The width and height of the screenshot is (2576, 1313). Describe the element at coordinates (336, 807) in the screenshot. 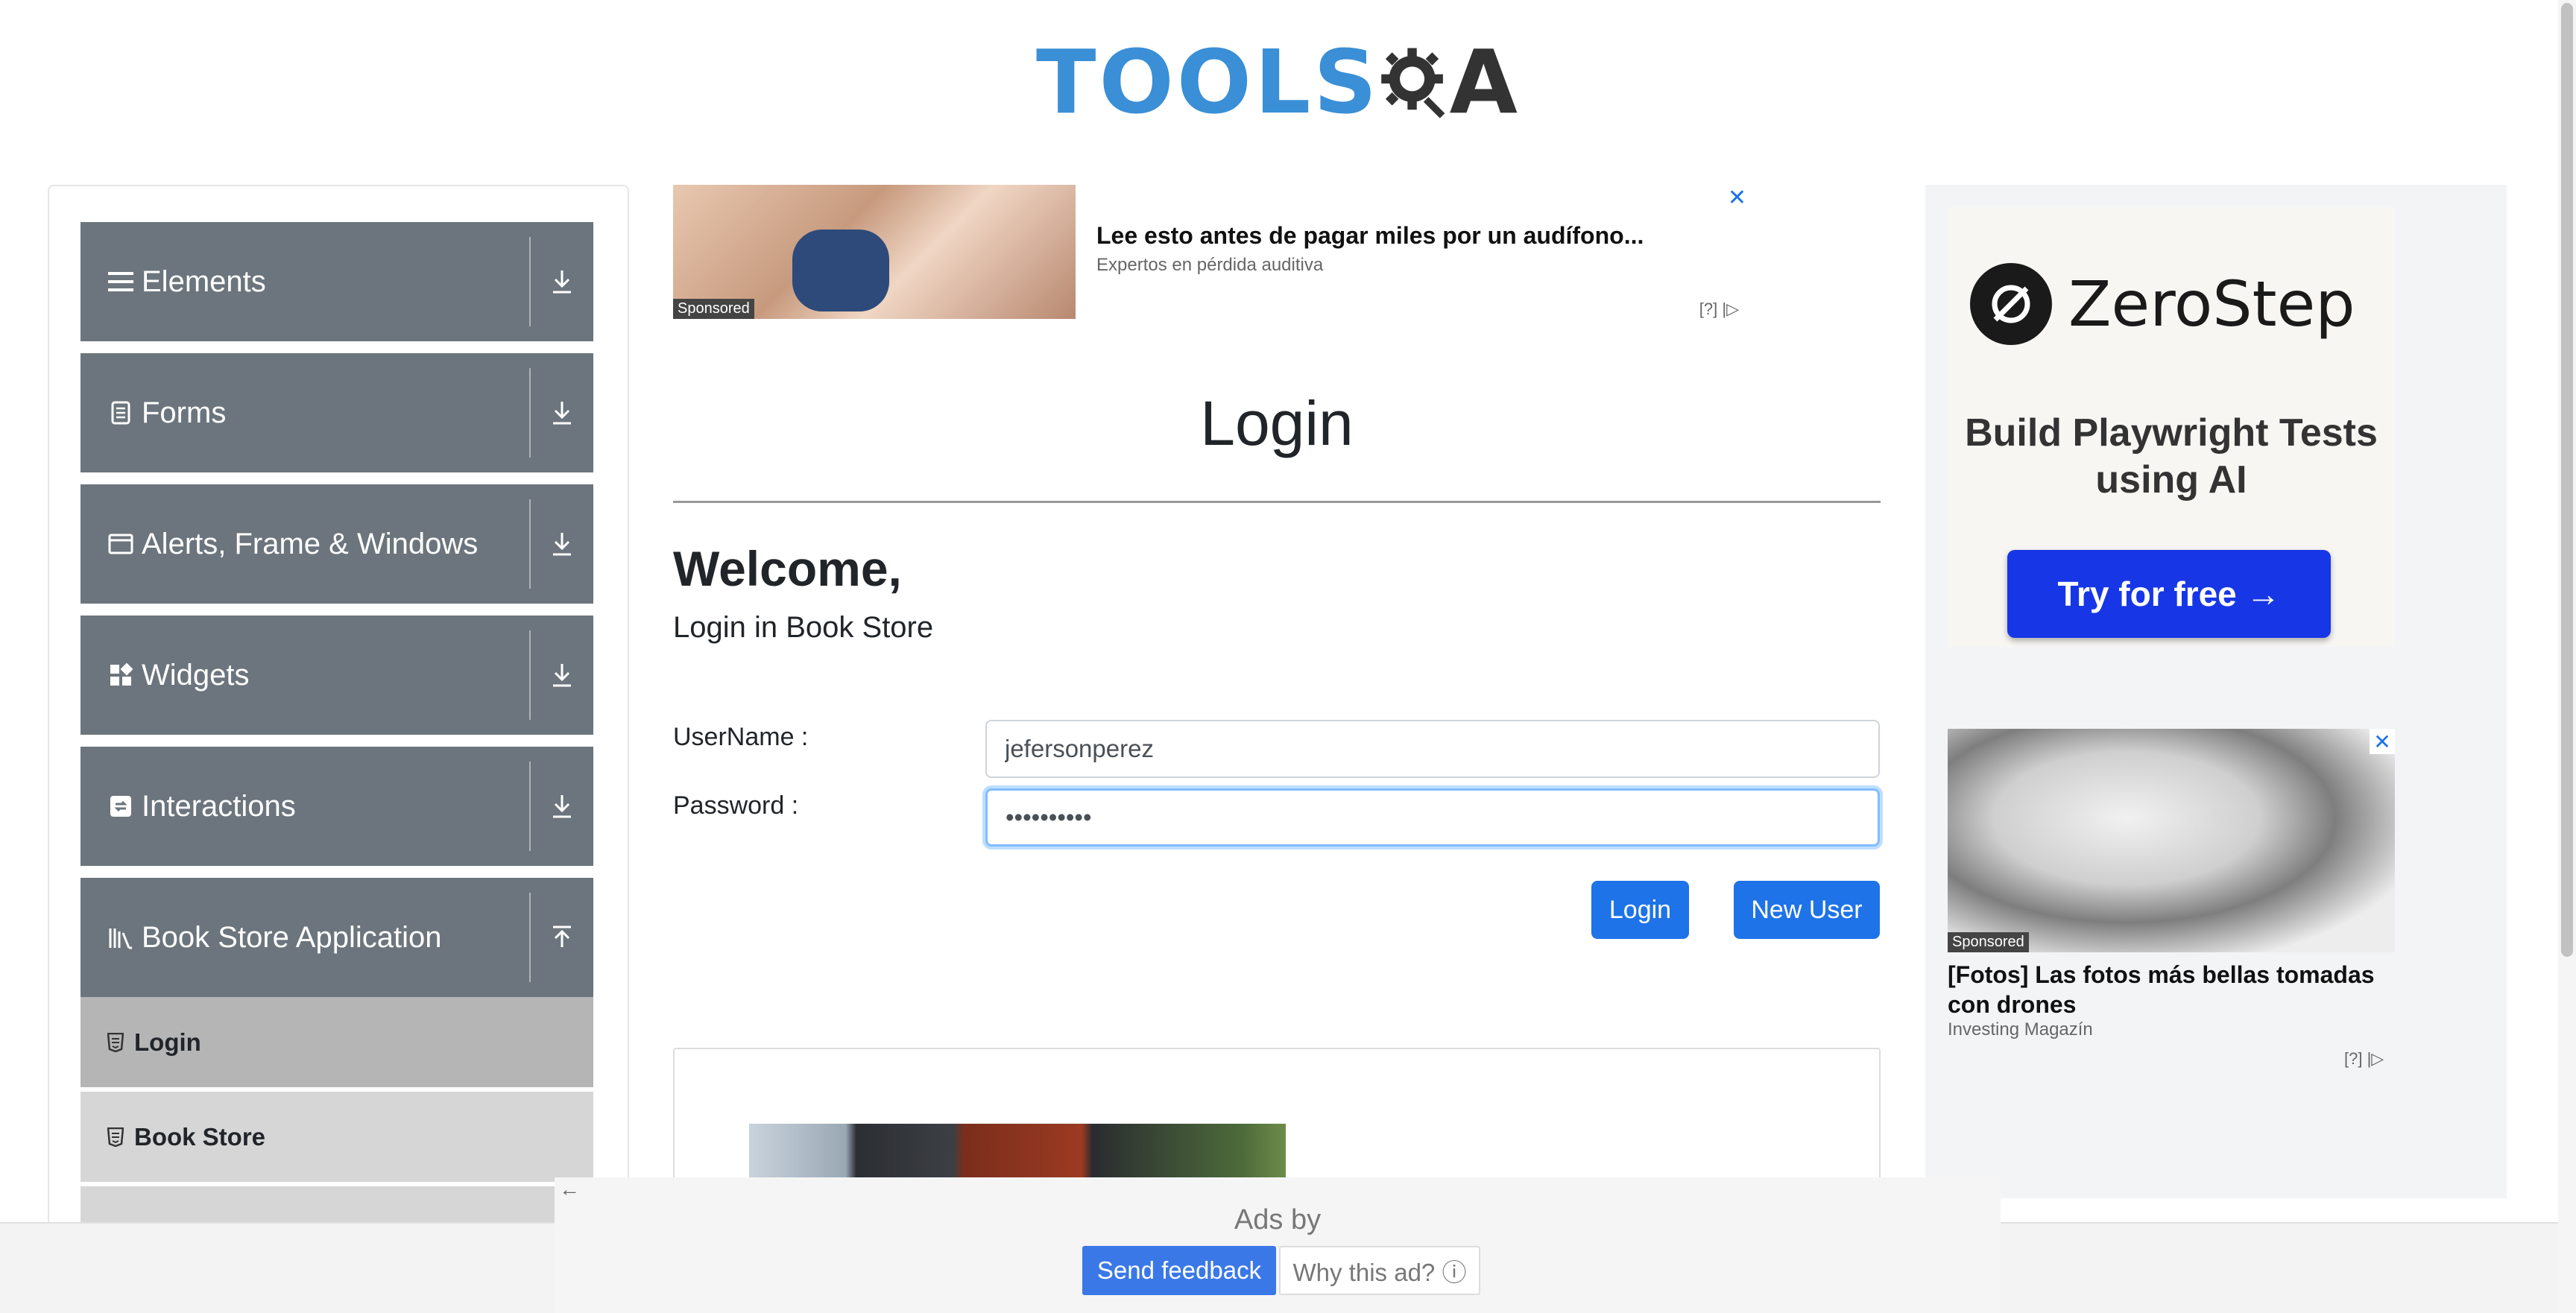

I see `sidebar-group-interactions: Interactions` at that location.